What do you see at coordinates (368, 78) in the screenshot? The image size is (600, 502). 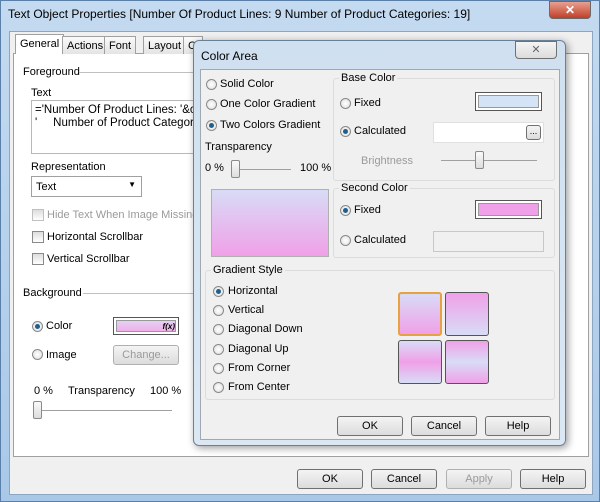 I see `base-color-label: Base Color` at bounding box center [368, 78].